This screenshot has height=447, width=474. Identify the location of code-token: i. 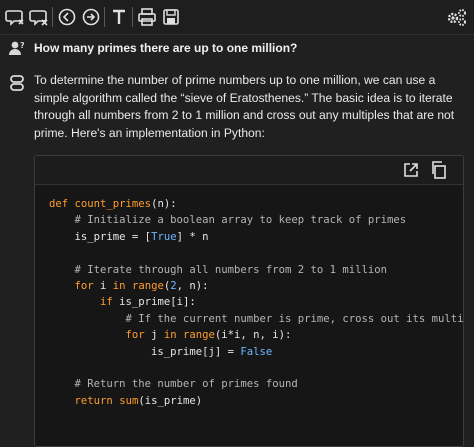
(103, 286).